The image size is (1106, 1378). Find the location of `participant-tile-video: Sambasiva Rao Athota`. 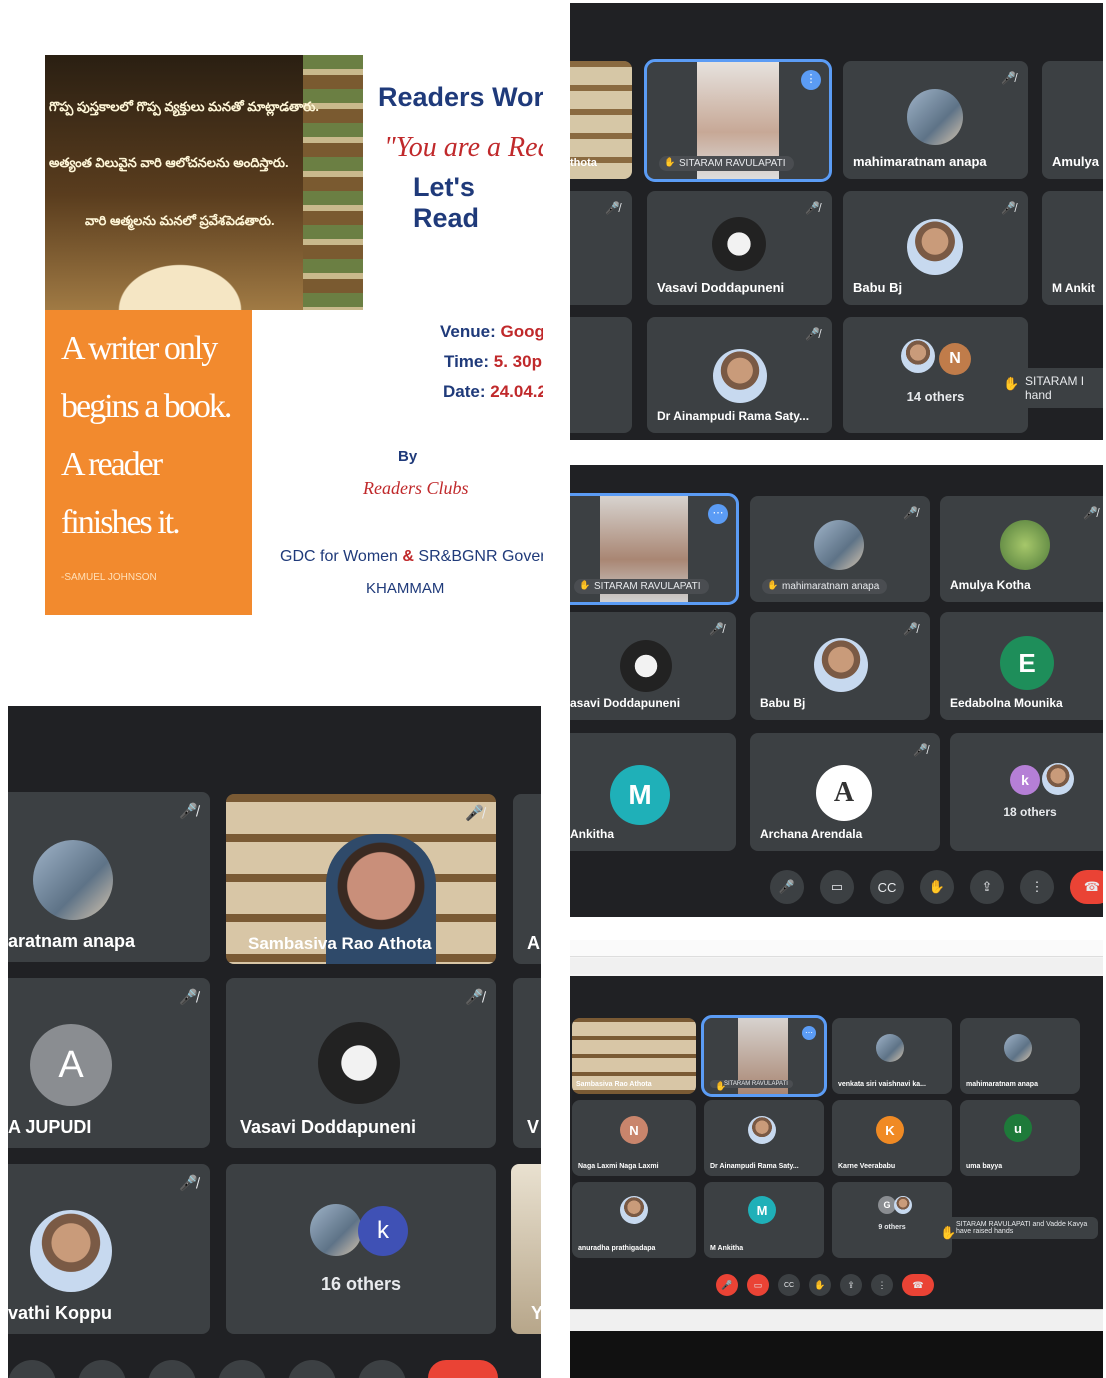

participant-tile-video: Sambasiva Rao Athota is located at coordinates (634, 1056).